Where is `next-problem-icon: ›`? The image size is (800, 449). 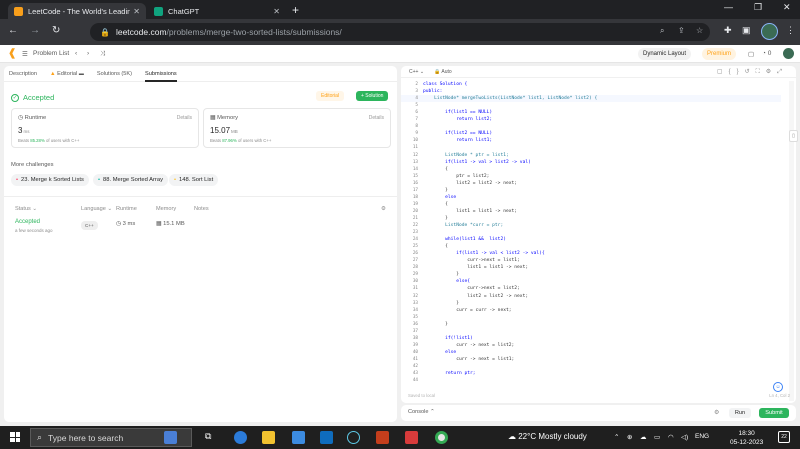 next-problem-icon: › is located at coordinates (88, 53).